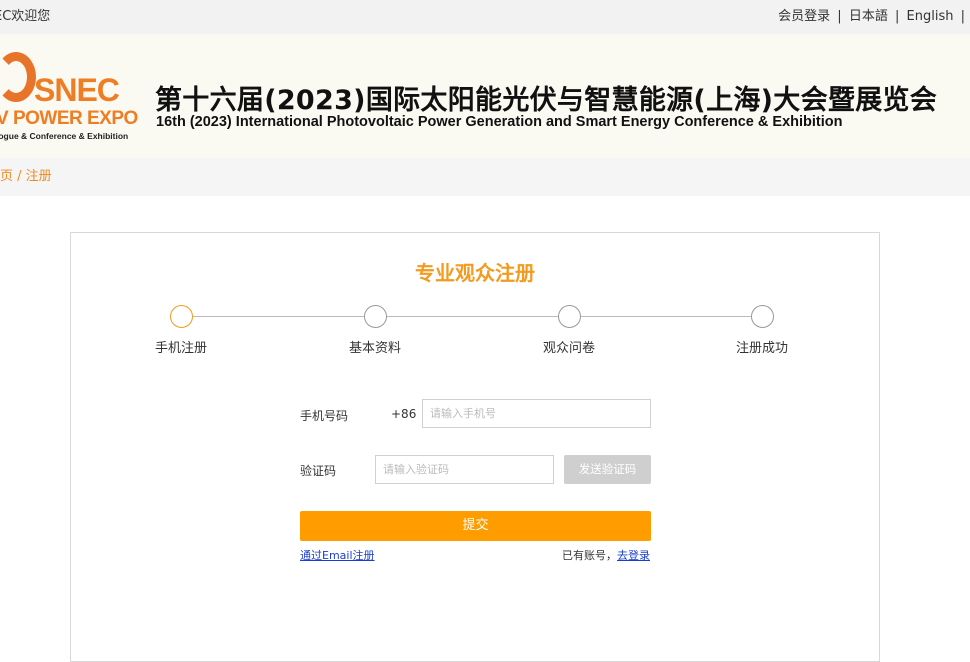 The height and width of the screenshot is (662, 970). I want to click on steps-connector, so click(471, 316).